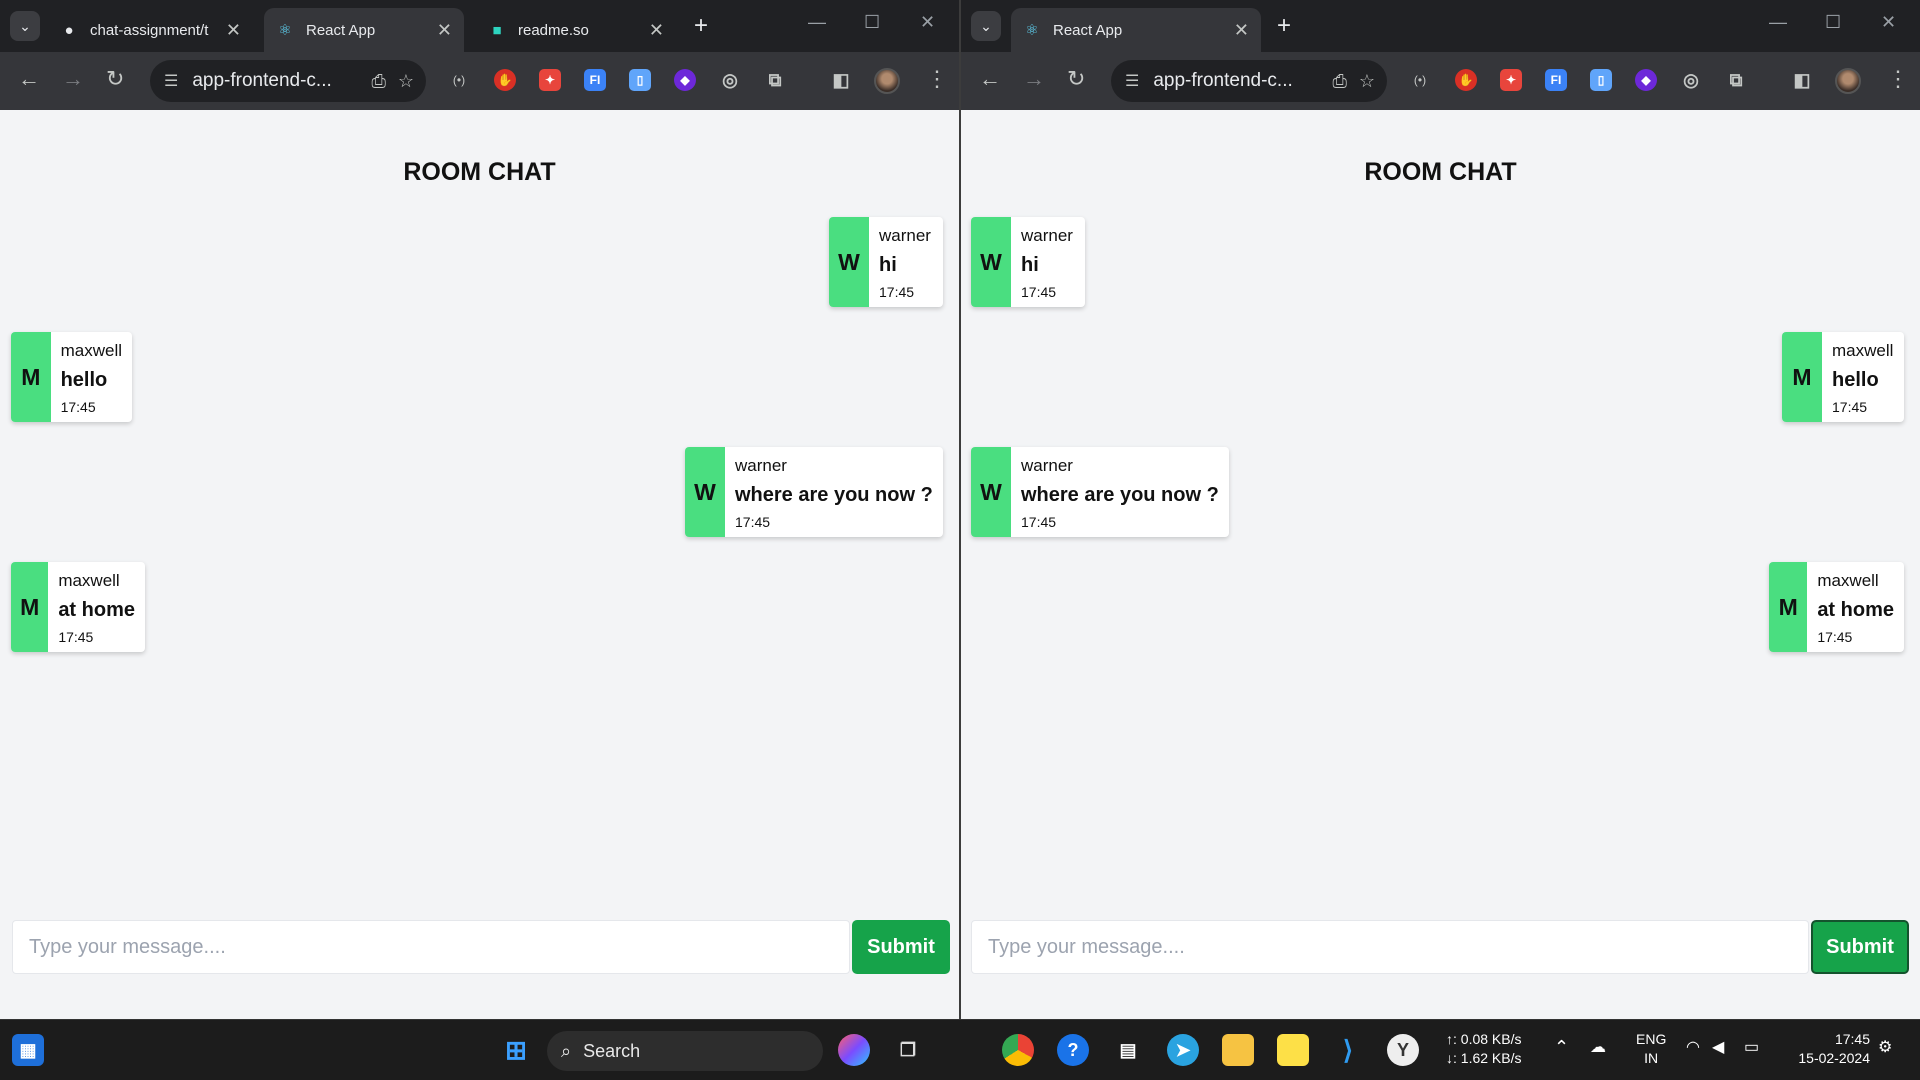 The height and width of the screenshot is (1080, 1920). Describe the element at coordinates (908, 1050) in the screenshot. I see `task-view-icon: ❐` at that location.